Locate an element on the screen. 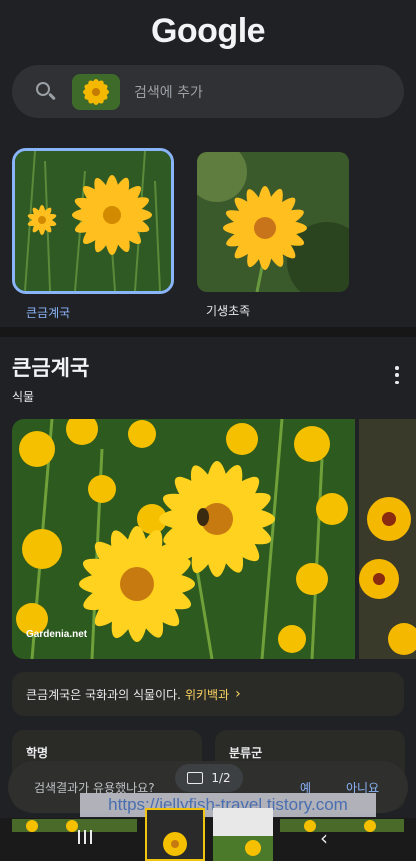 This screenshot has height=861, width=416. pager-text: 1/2 is located at coordinates (221, 778).